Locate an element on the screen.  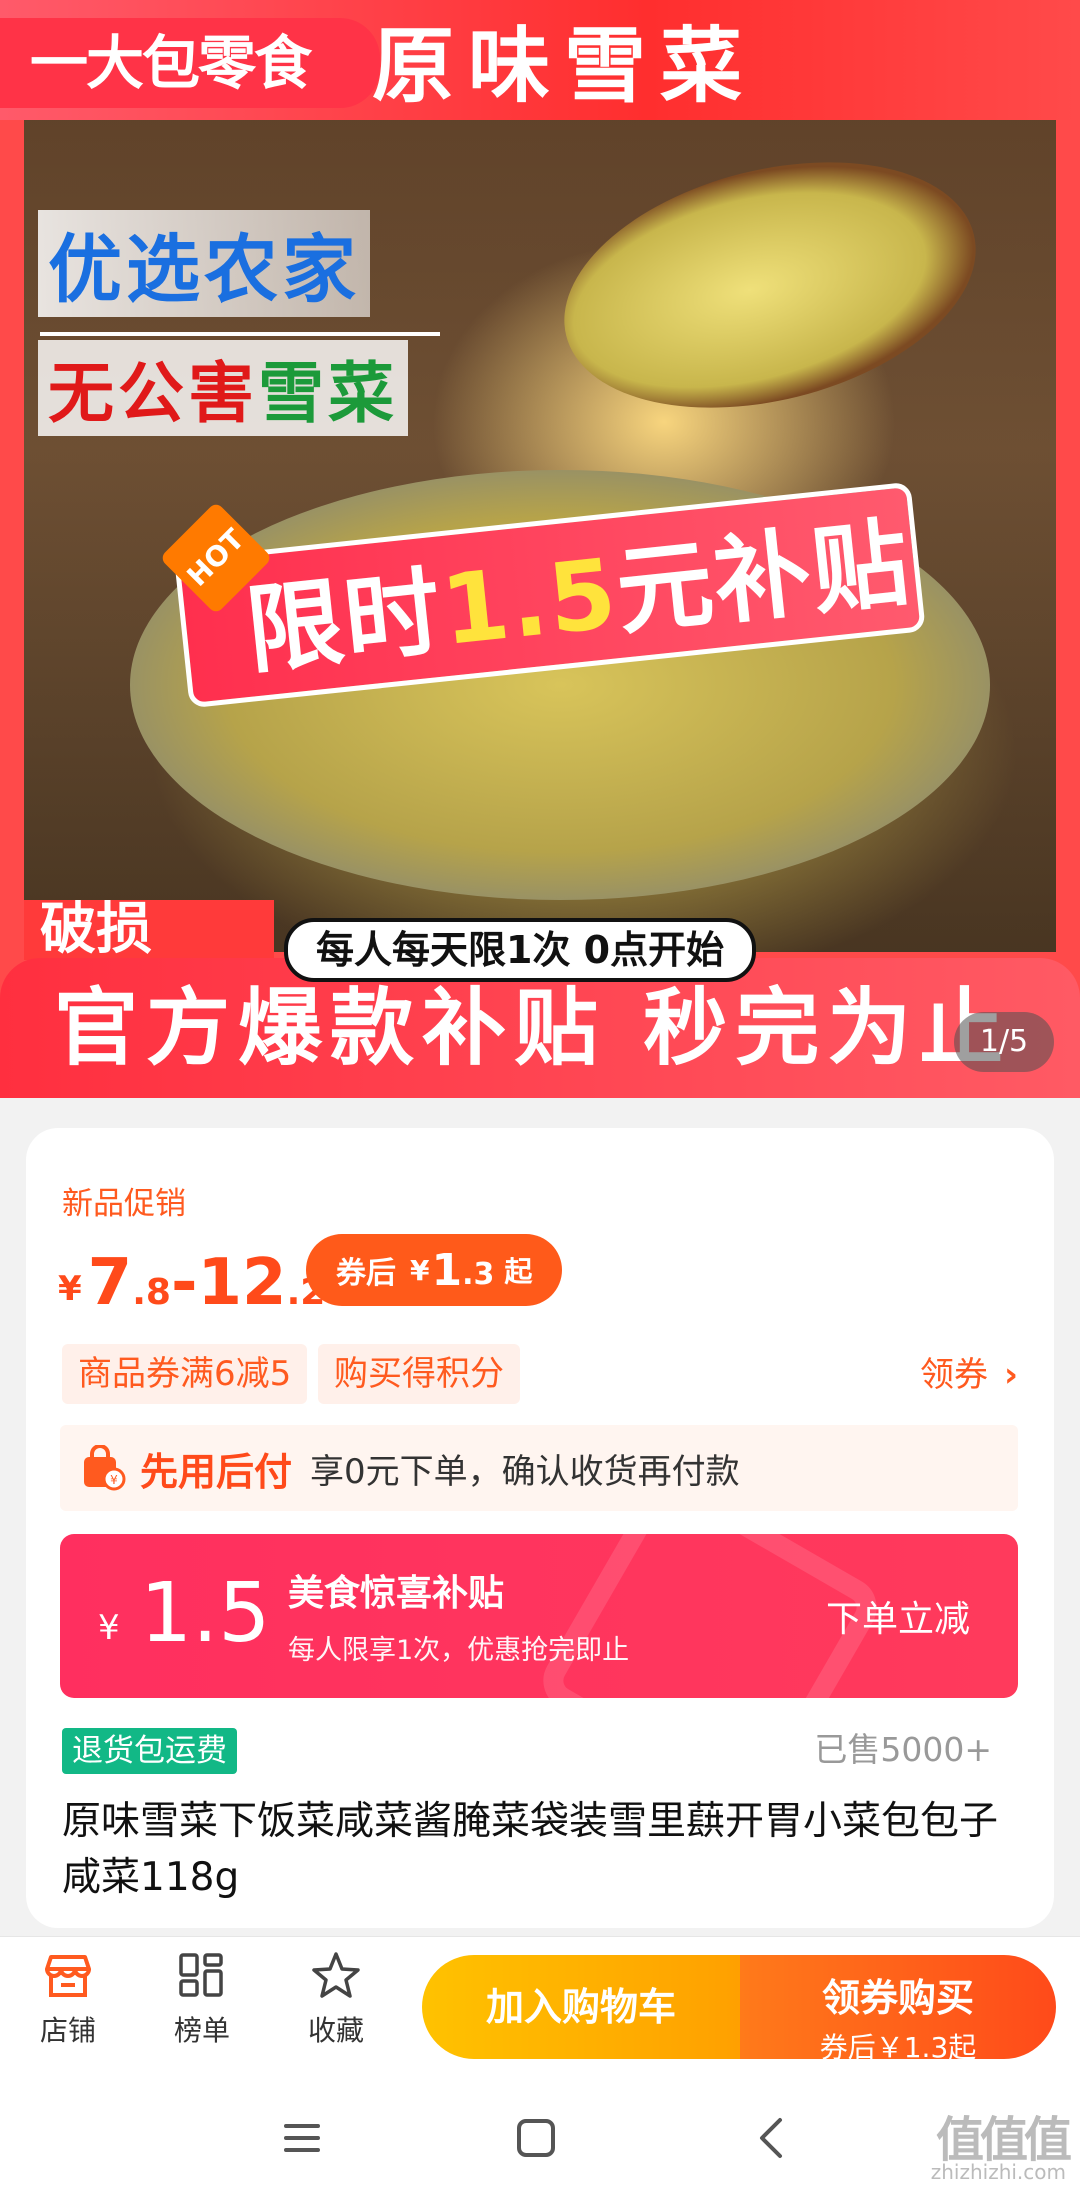
product-title: 原味雪菜下饭菜咸菜酱腌菜袋装雪里蕻开胃小菜包包子咸菜118g is located at coordinates (530, 1849).